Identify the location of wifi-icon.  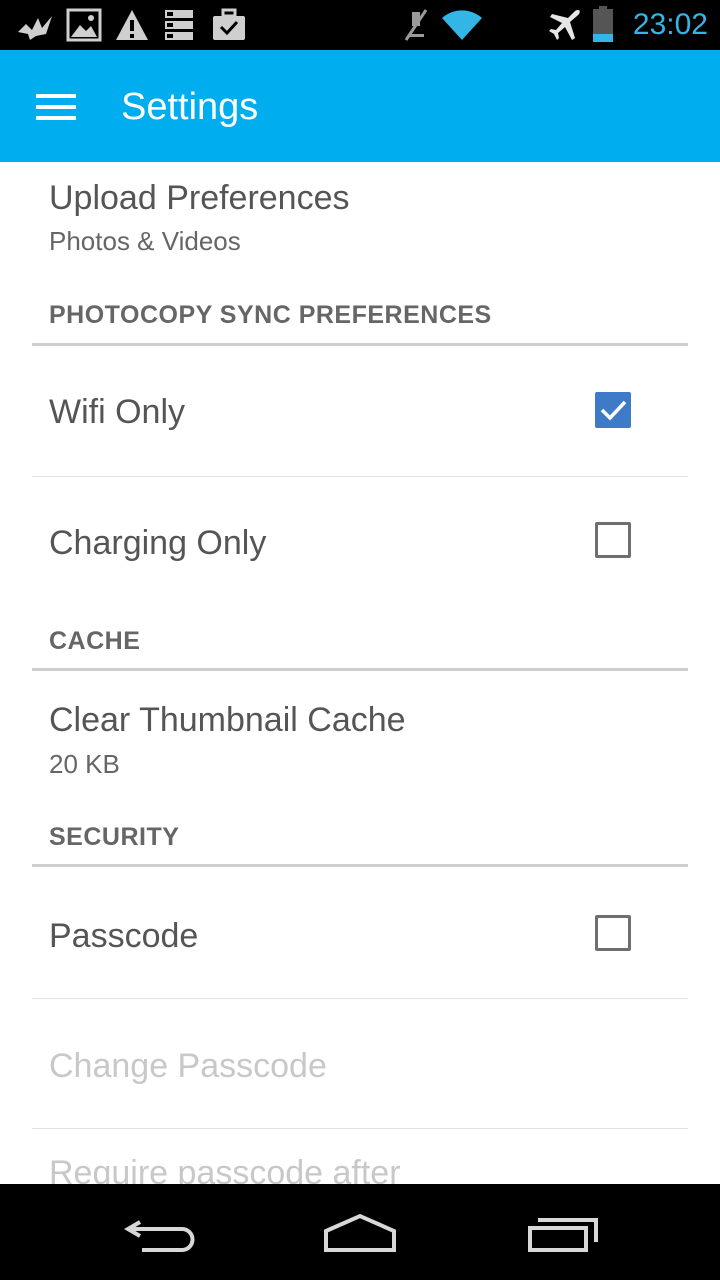
(462, 25).